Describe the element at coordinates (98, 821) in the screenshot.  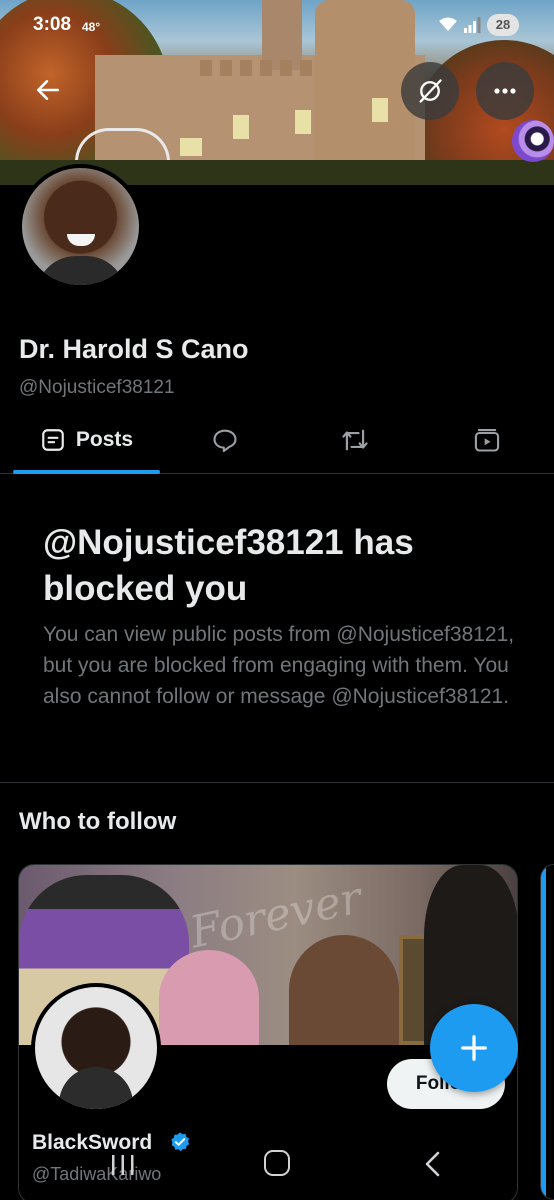
I see `who-to-follow-title: Who to follow` at that location.